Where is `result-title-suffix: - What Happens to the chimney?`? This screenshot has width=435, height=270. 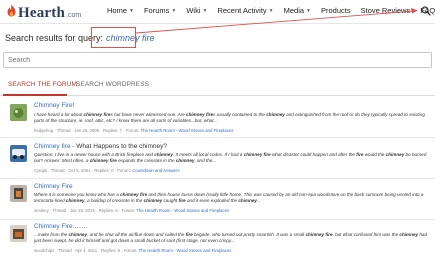
result-title-suffix: - What Happens to the chimney? is located at coordinates (118, 146).